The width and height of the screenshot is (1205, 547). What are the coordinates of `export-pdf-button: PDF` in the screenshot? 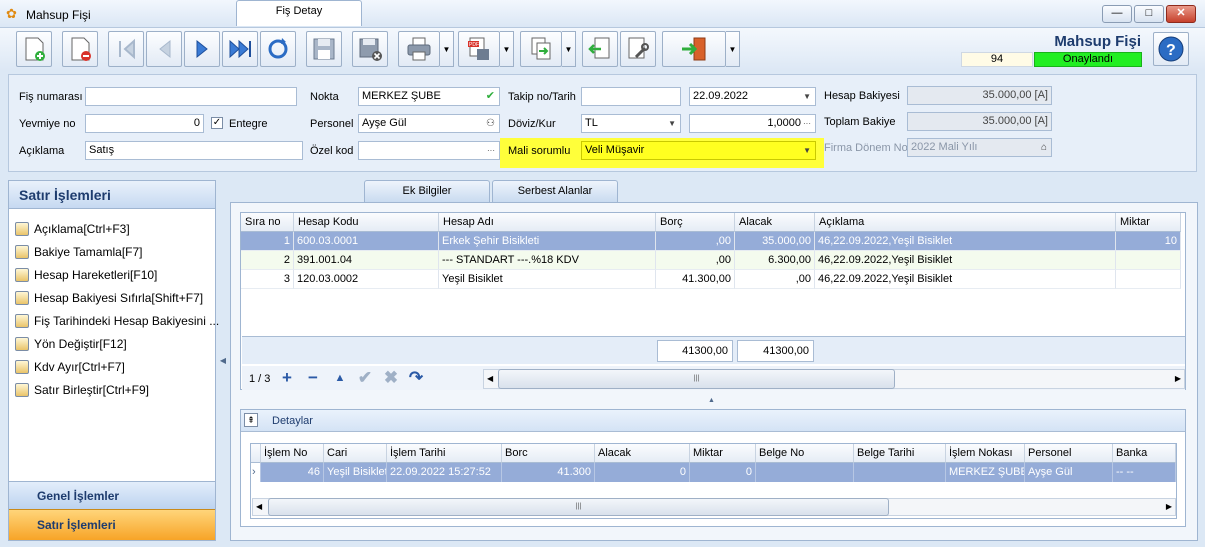 It's located at (479, 49).